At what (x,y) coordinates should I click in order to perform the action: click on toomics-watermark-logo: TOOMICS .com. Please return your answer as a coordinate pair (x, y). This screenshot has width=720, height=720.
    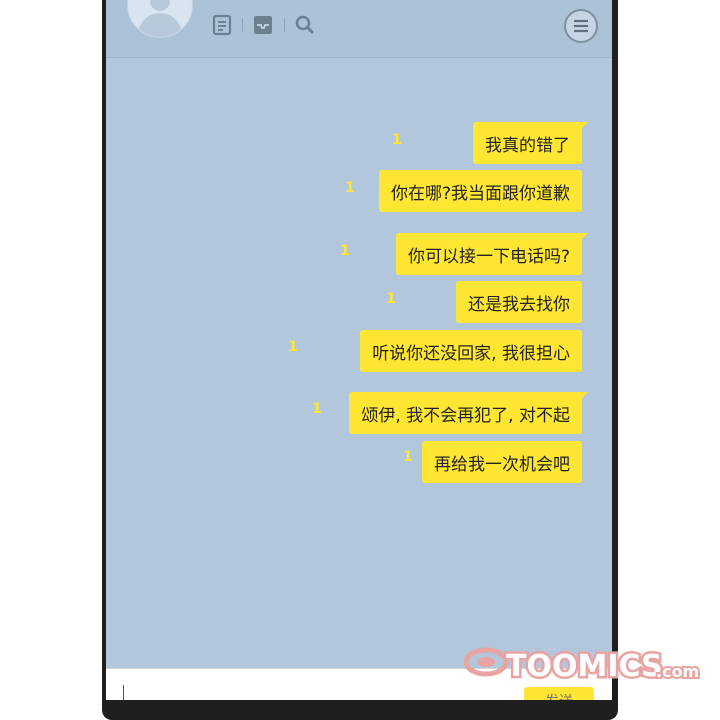
    Looking at the image, I should click on (582, 666).